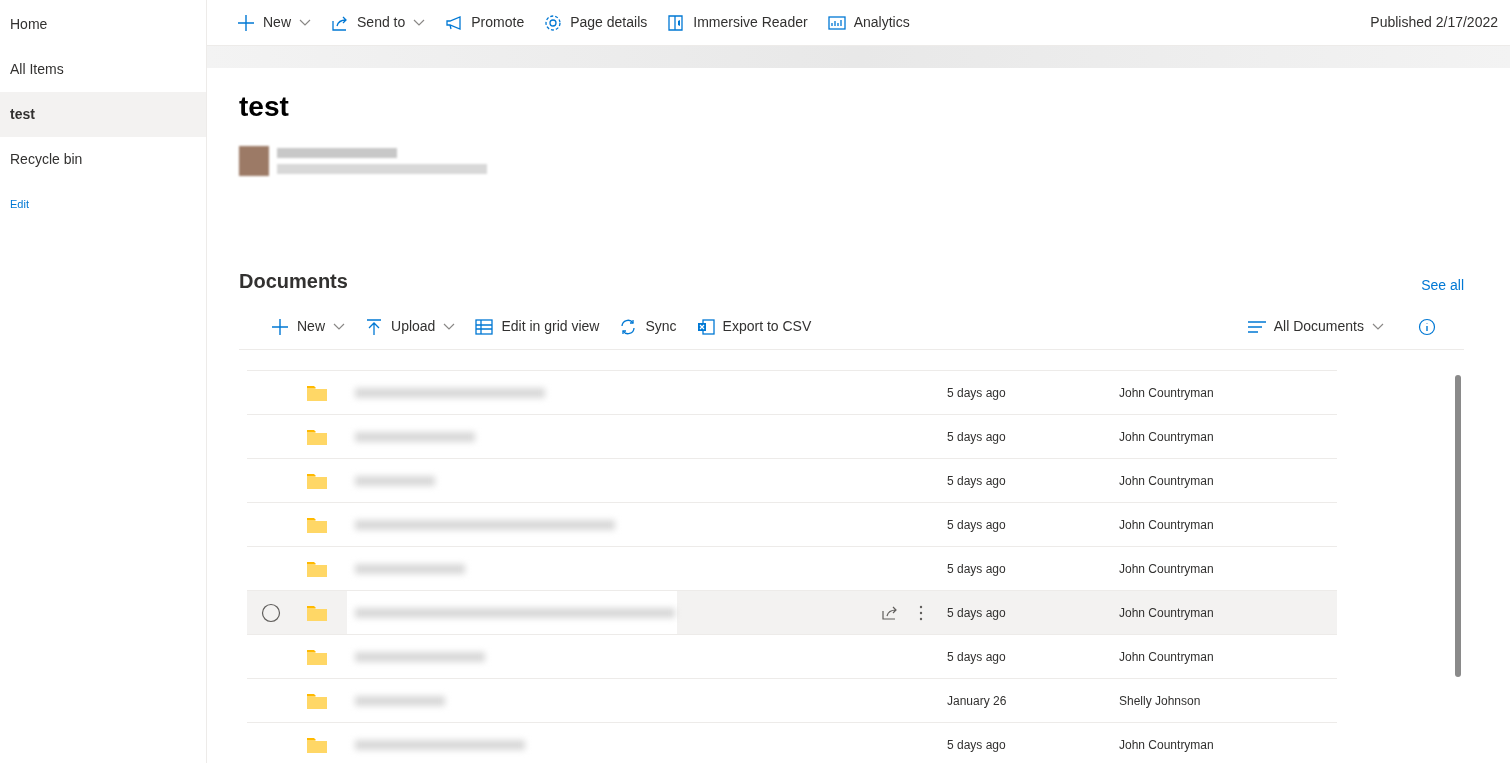  What do you see at coordinates (1256, 326) in the screenshot?
I see `list-icon` at bounding box center [1256, 326].